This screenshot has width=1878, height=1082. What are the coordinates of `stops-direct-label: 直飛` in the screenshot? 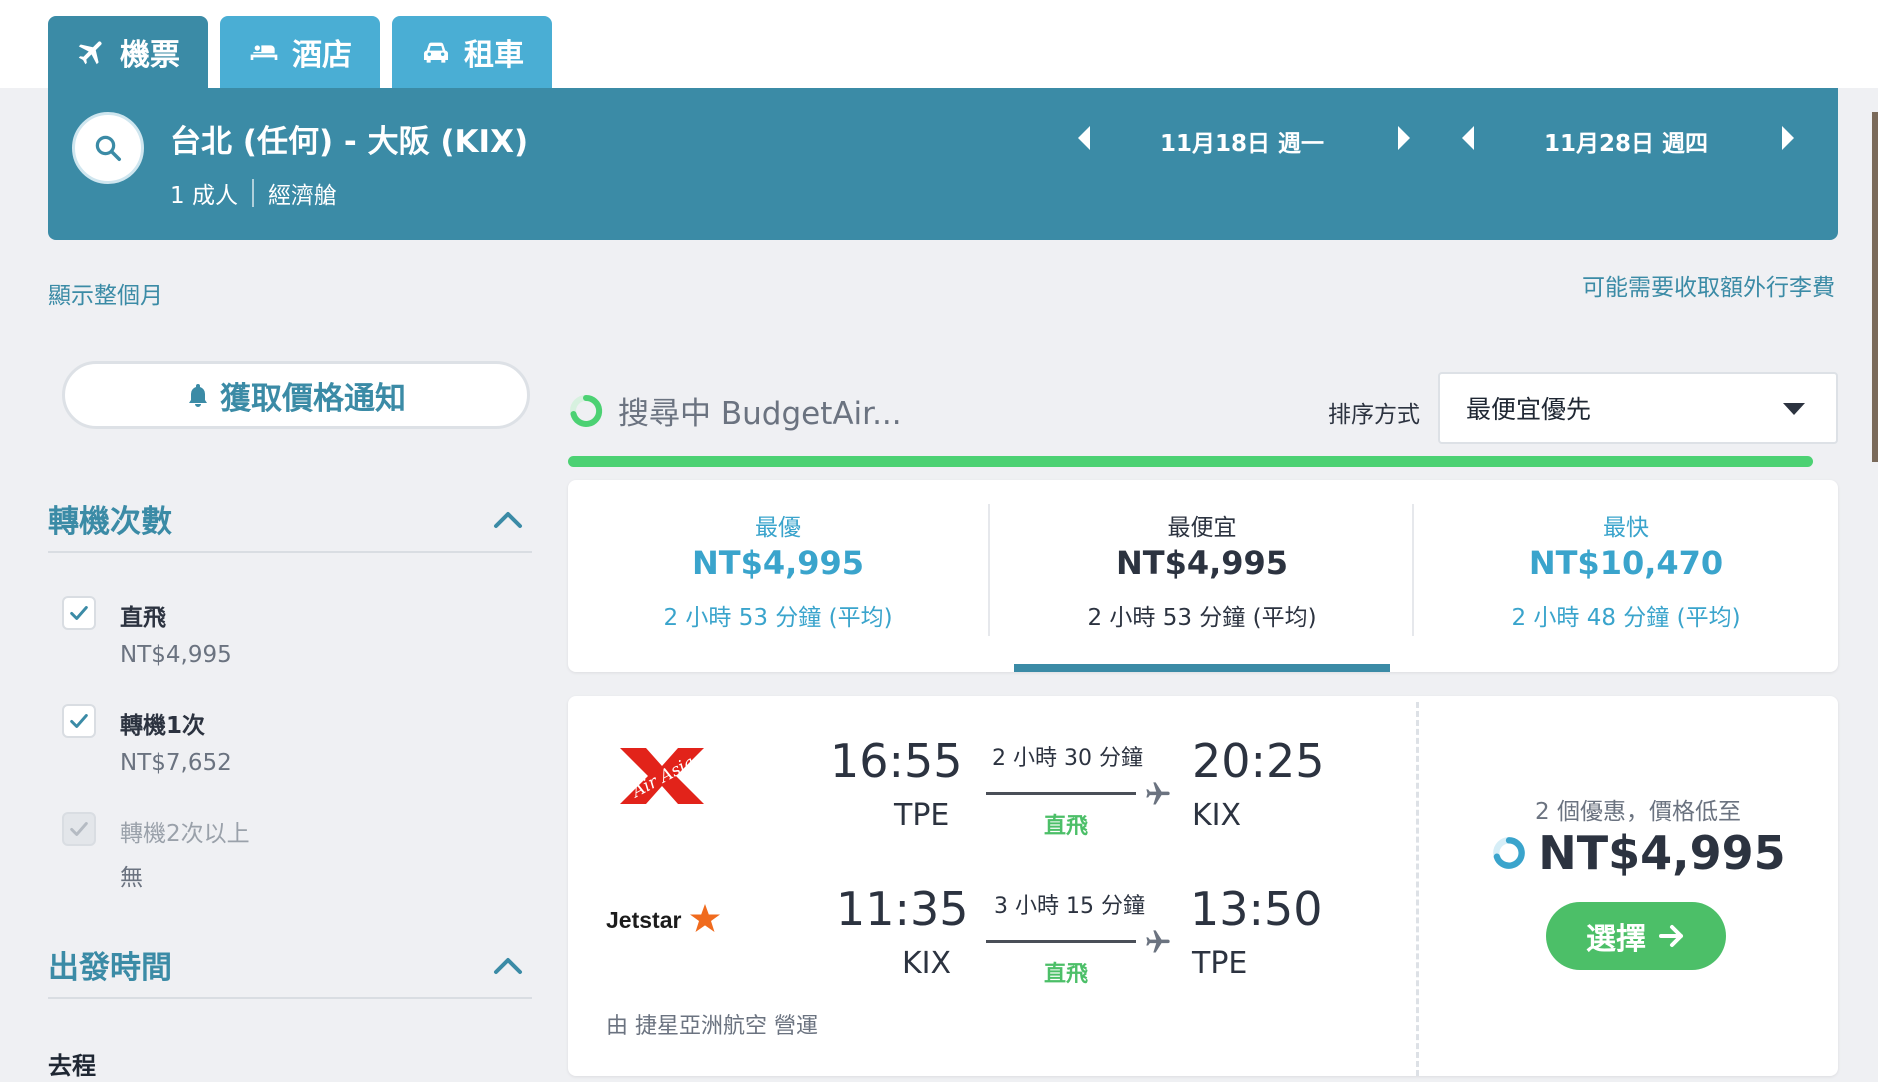 It's located at (143, 615).